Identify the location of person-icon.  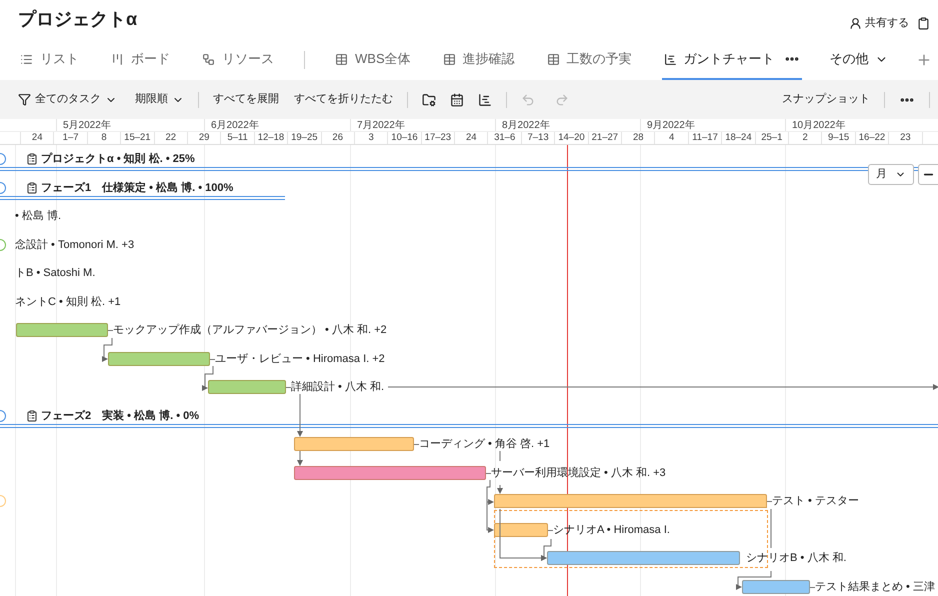
(855, 23).